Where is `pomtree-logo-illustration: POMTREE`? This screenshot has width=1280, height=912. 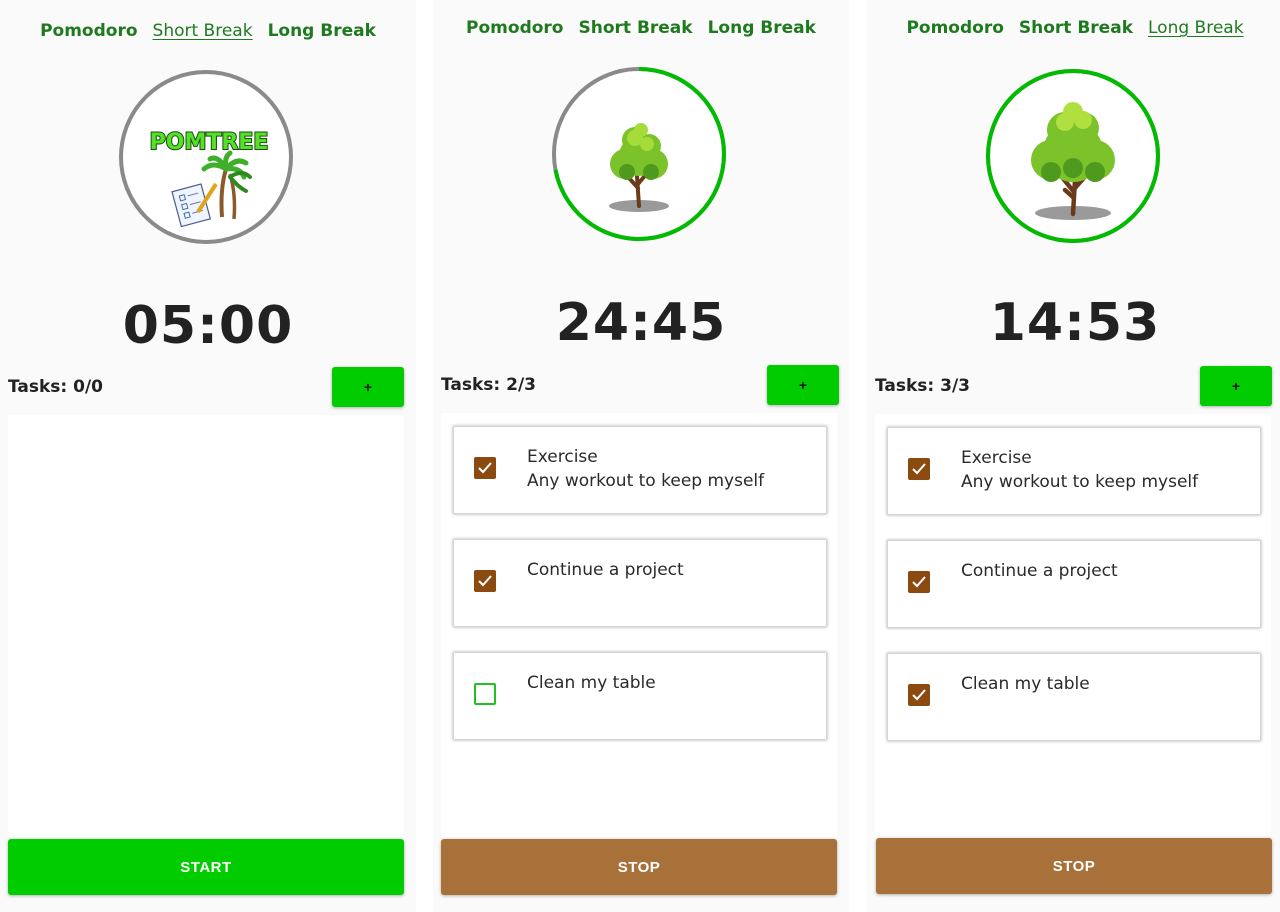 pomtree-logo-illustration: POMTREE is located at coordinates (206, 157).